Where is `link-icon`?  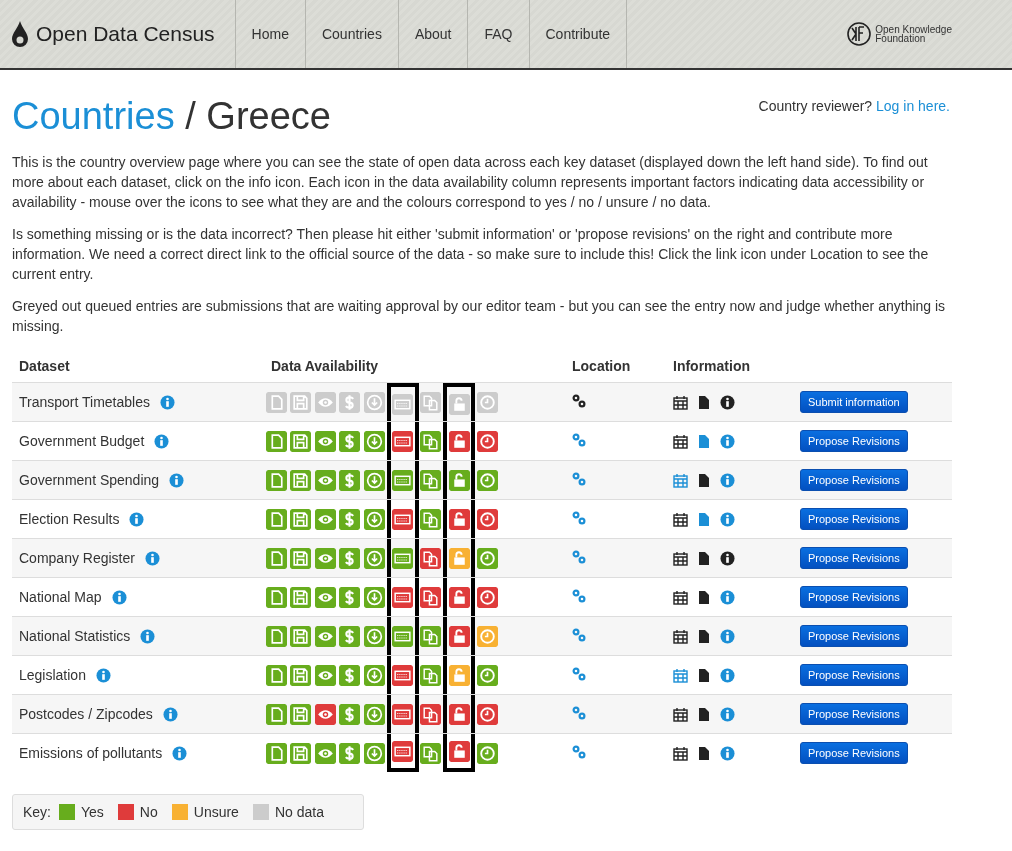 link-icon is located at coordinates (579, 400).